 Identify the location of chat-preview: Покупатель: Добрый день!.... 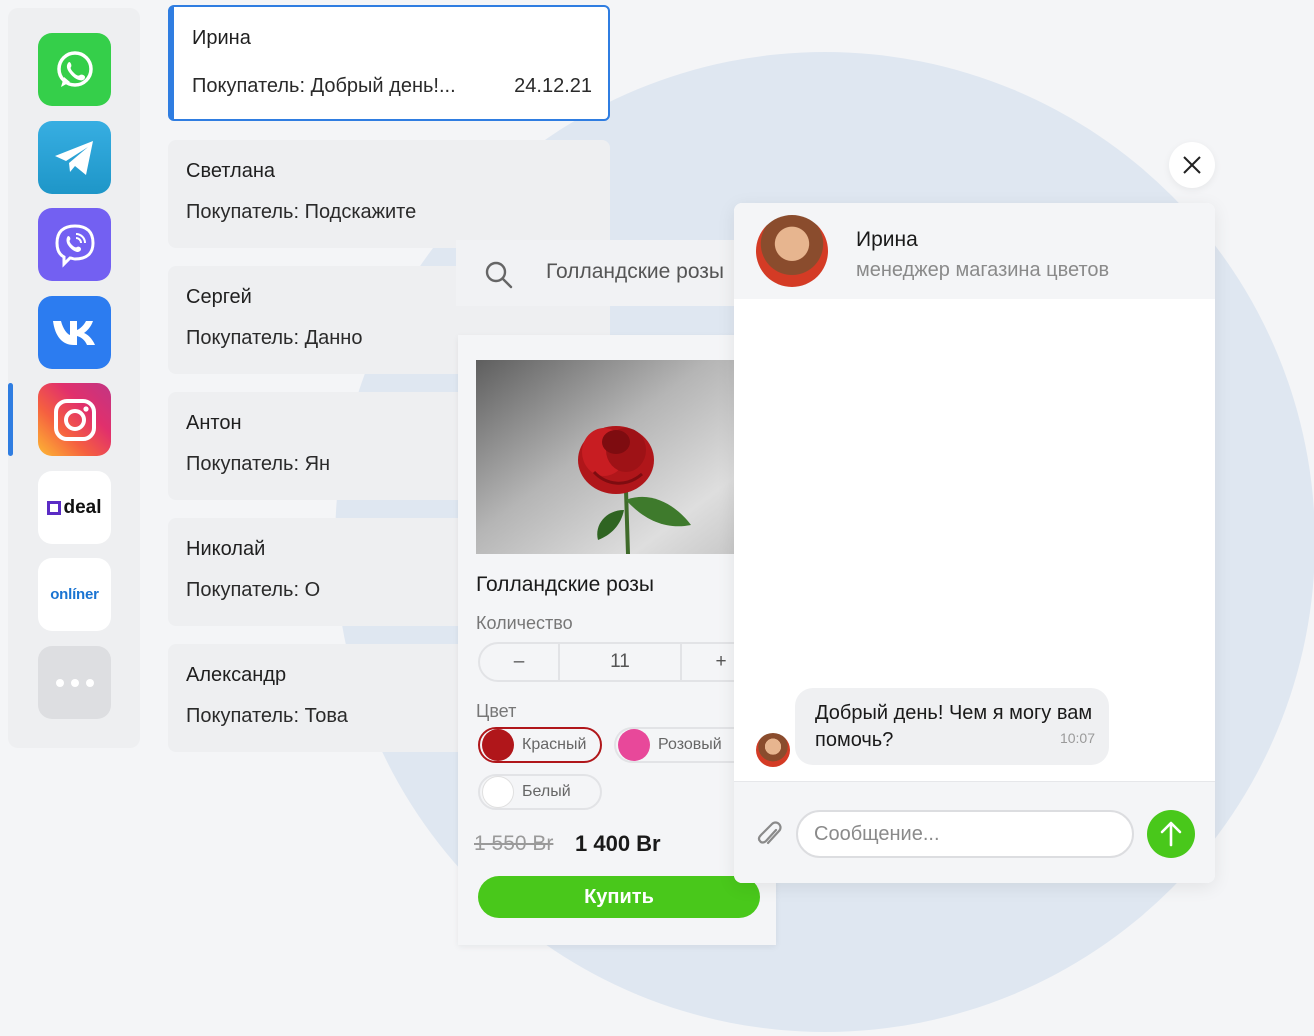
(324, 86).